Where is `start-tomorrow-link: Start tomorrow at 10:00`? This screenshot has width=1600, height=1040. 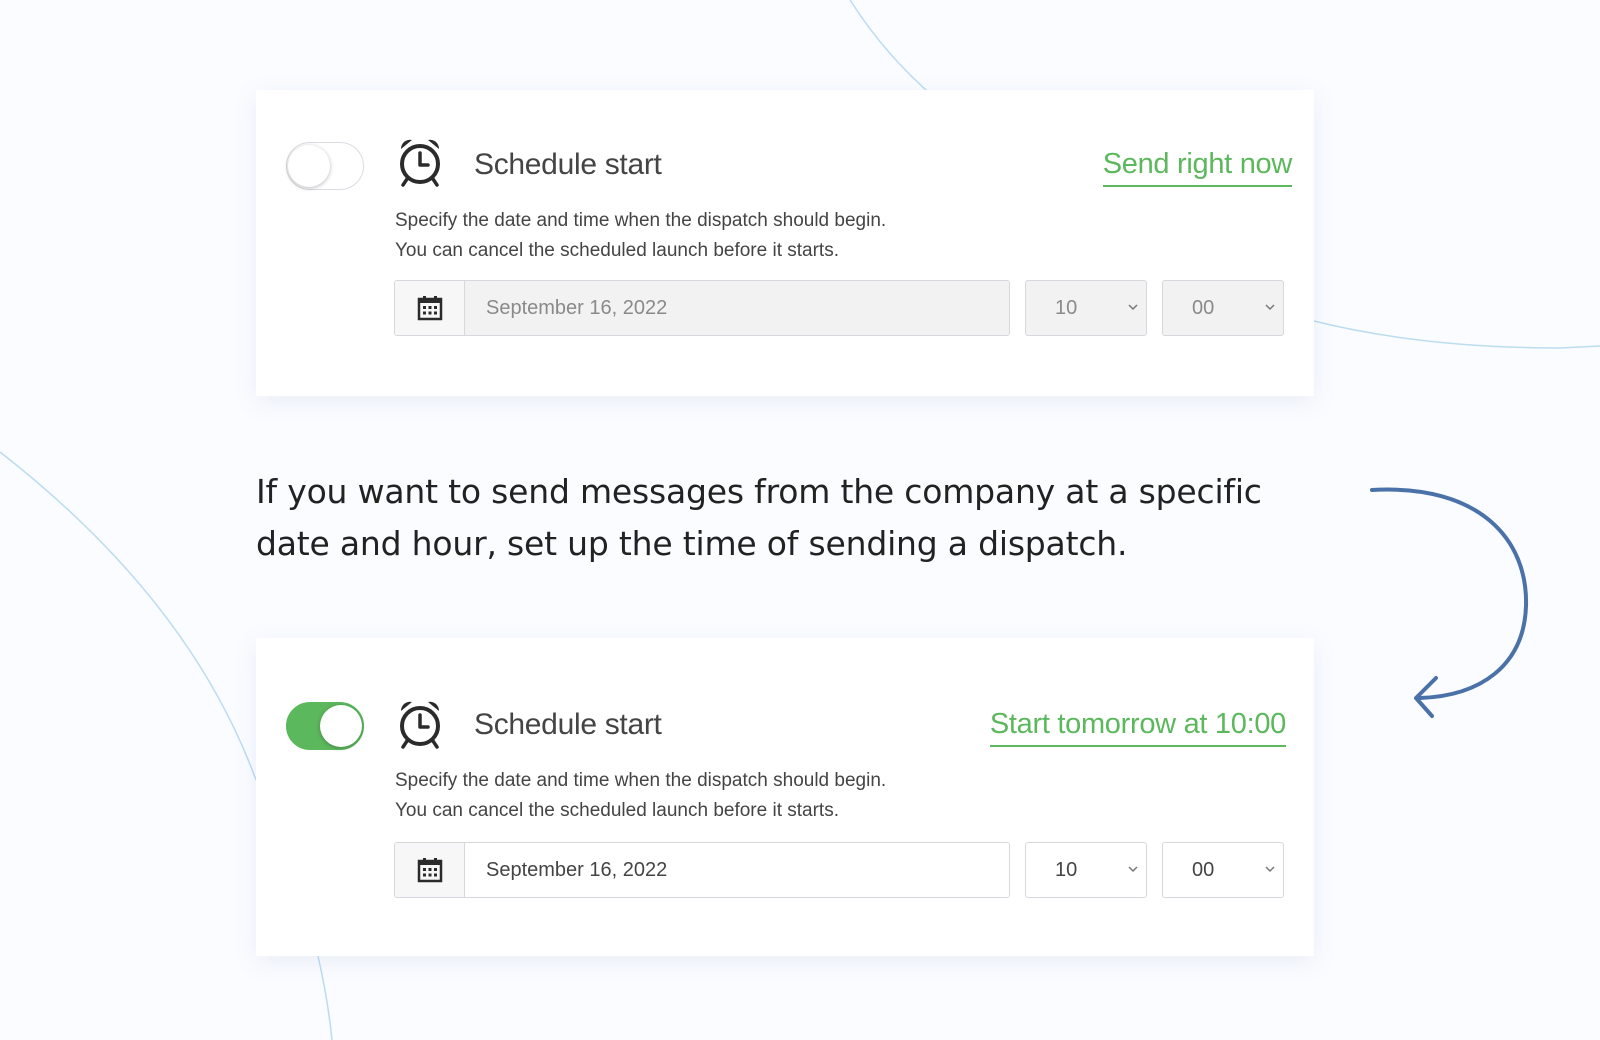
start-tomorrow-link: Start tomorrow at 10:00 is located at coordinates (1137, 727).